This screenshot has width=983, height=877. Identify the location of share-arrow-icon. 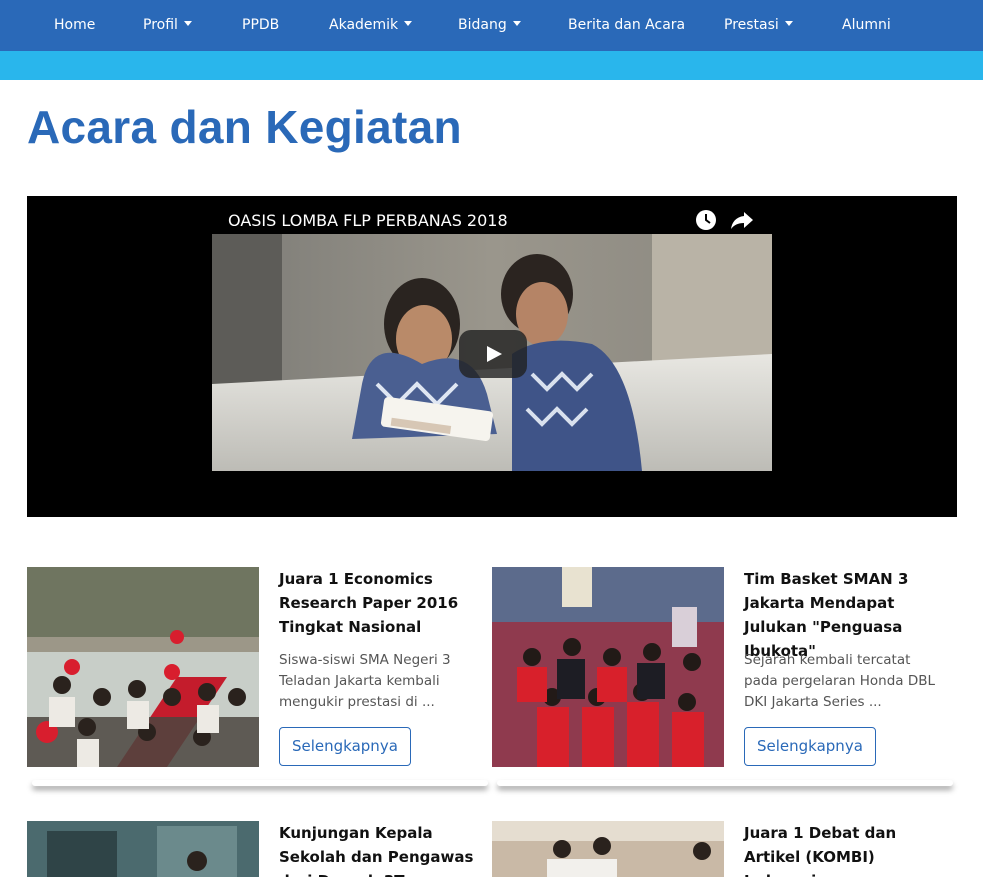
(742, 220).